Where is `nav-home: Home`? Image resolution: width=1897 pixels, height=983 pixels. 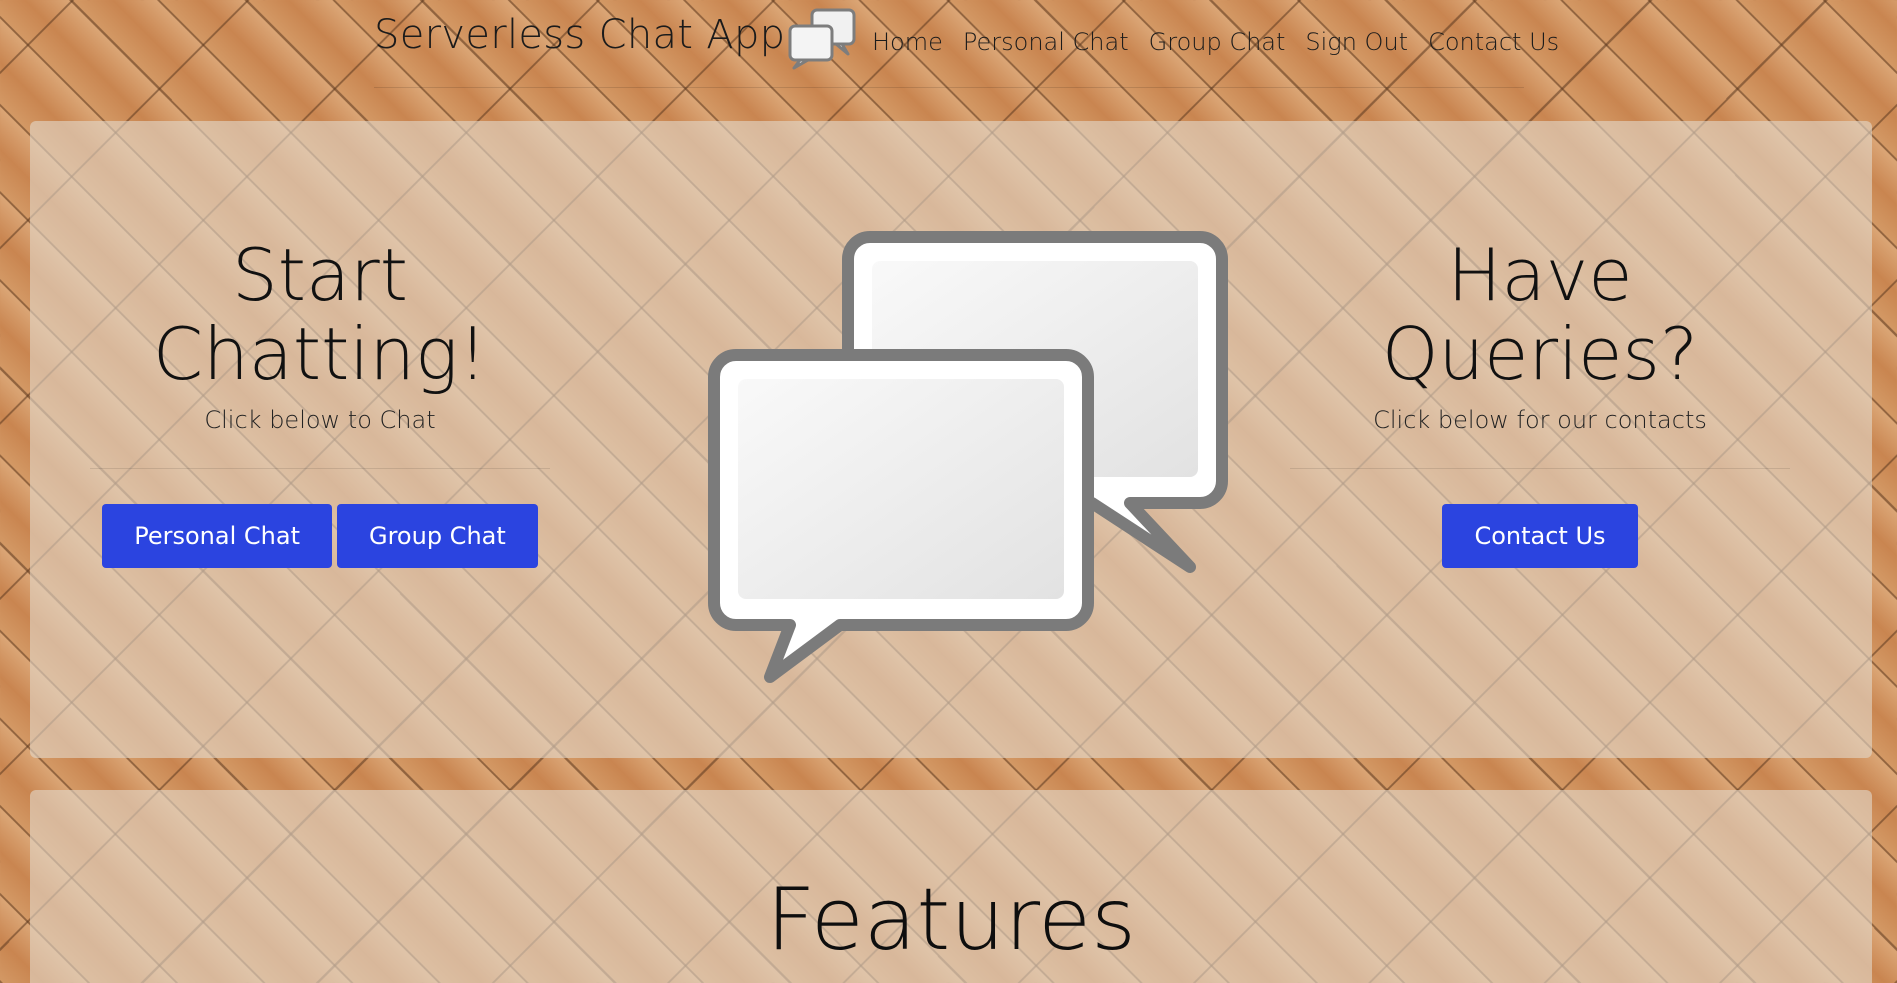 nav-home: Home is located at coordinates (907, 42).